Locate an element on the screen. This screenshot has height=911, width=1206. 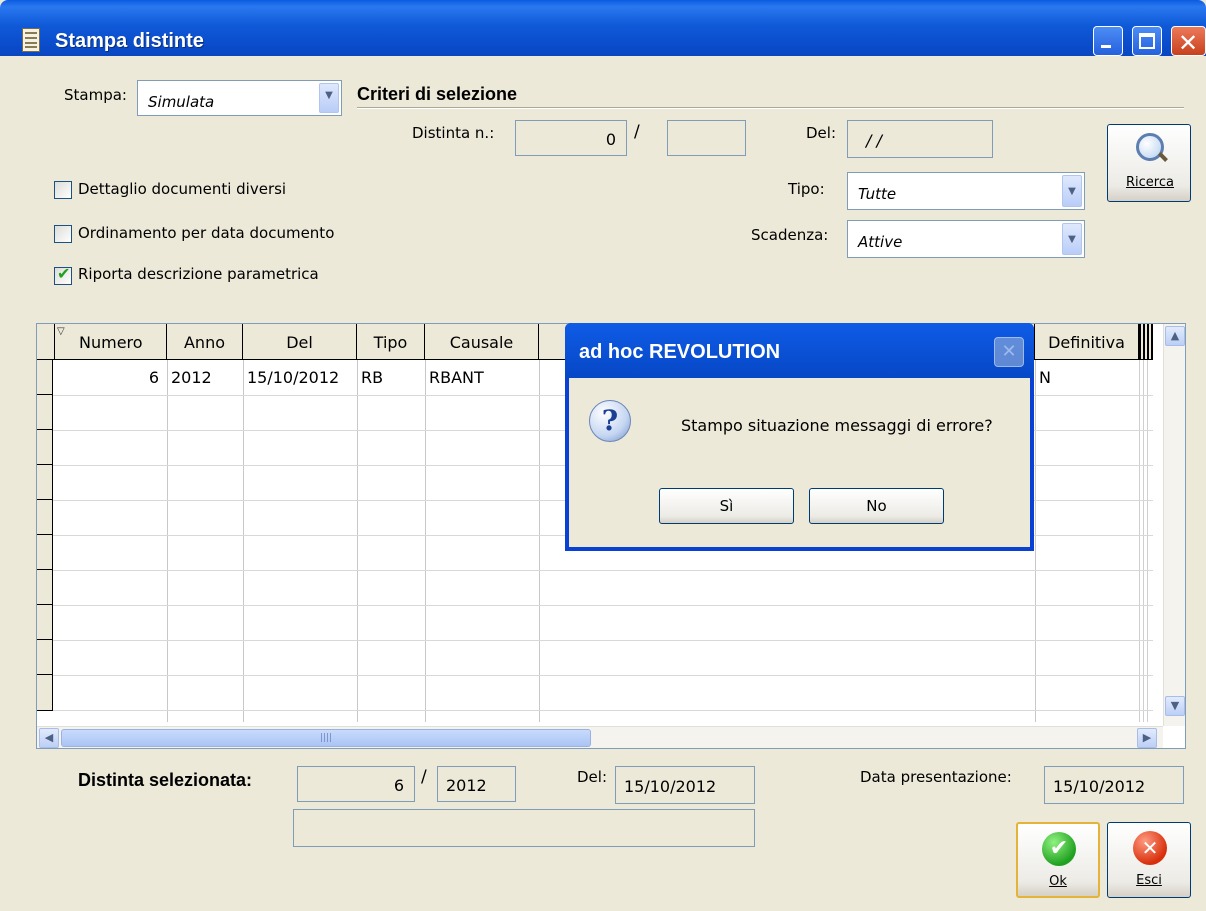
stampa-label: Stampa: is located at coordinates (95, 95).